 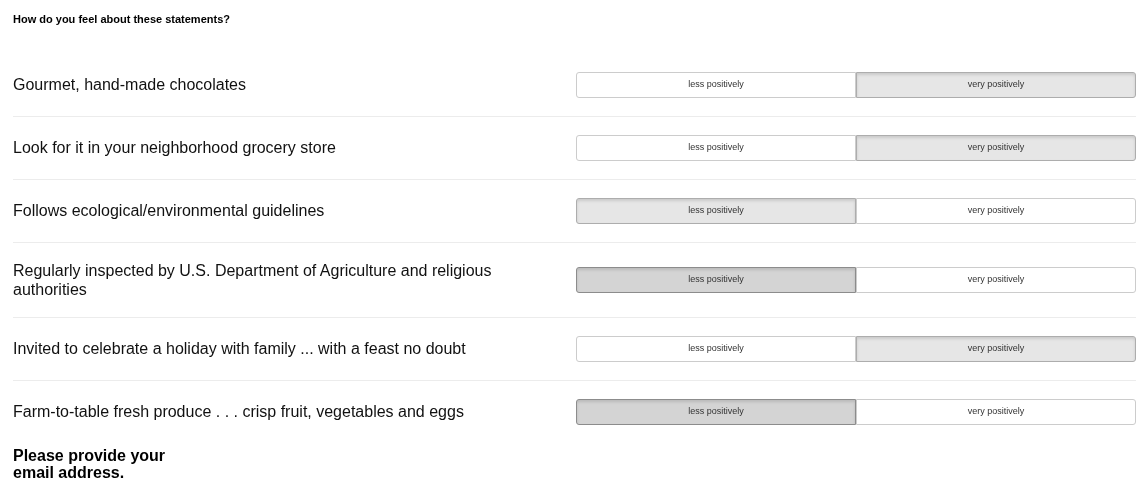 I want to click on statement-label: Invited to celebrate a holiday with family ... with a feast no doubt, so click(x=239, y=348).